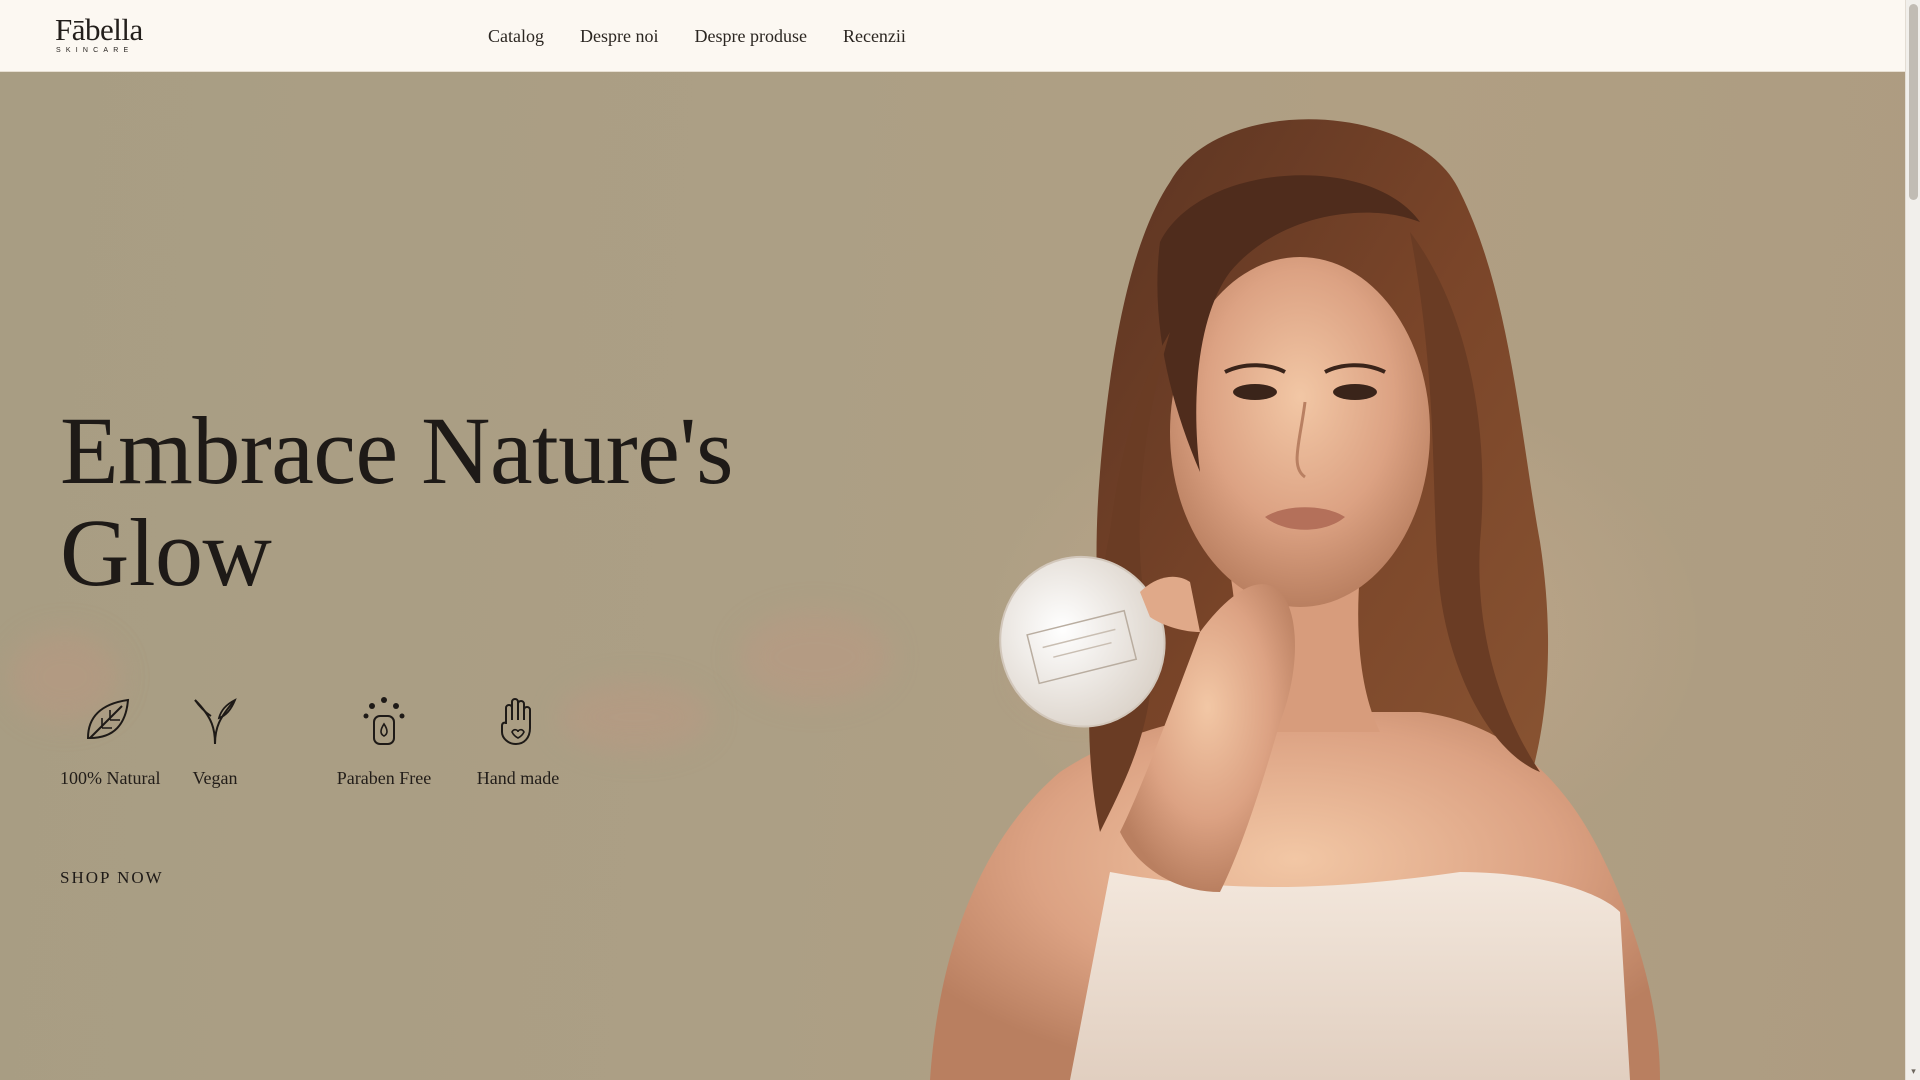 The image size is (1920, 1080). Describe the element at coordinates (110, 741) in the screenshot. I see `feature-natural: 100% Natural` at that location.